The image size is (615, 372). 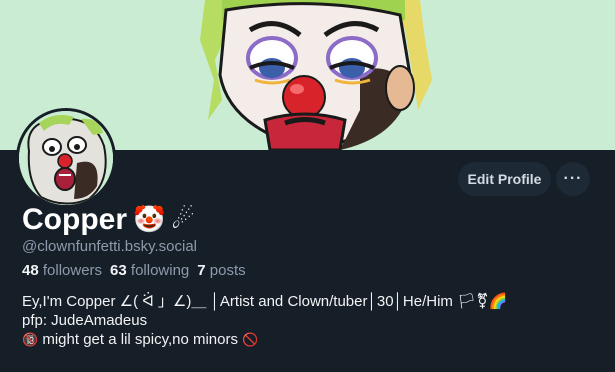 What do you see at coordinates (183, 220) in the screenshot?
I see `comet-icon: ☄` at bounding box center [183, 220].